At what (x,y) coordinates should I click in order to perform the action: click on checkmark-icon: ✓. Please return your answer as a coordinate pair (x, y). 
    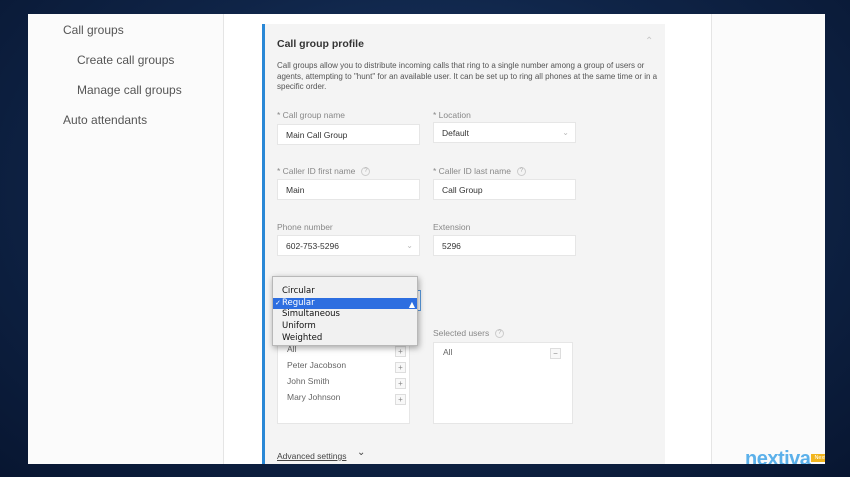
    Looking at the image, I should click on (278, 302).